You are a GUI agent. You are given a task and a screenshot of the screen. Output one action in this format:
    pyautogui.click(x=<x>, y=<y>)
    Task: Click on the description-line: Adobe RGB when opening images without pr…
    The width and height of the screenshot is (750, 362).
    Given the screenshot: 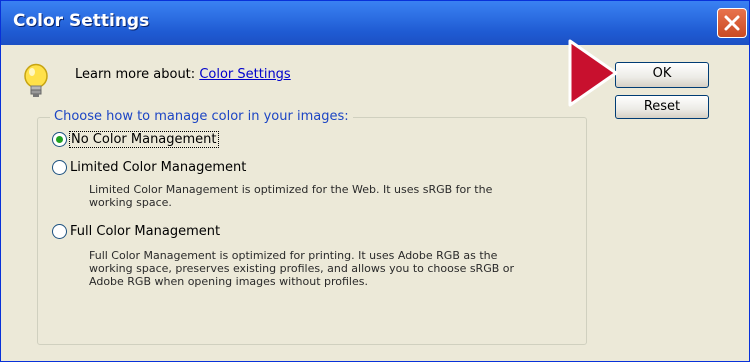 What is the action you would take?
    pyautogui.click(x=228, y=281)
    